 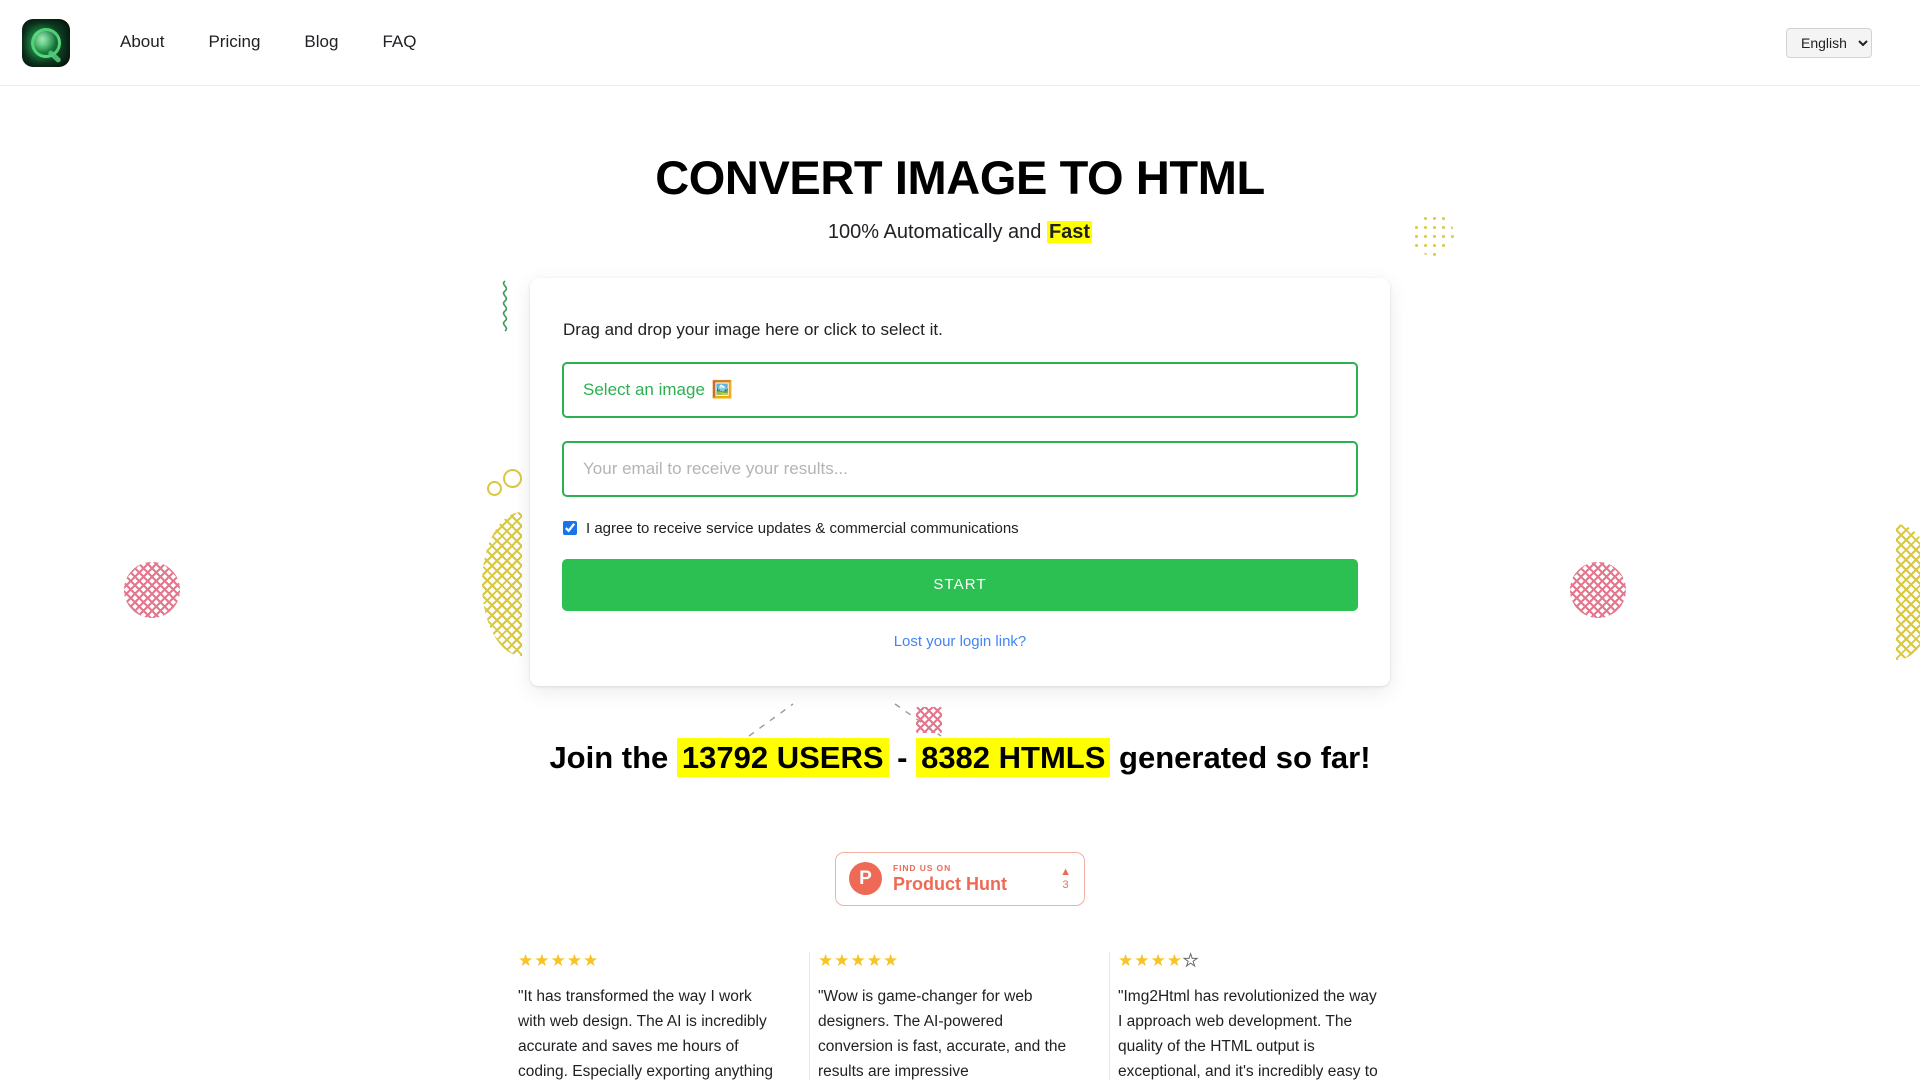 What do you see at coordinates (922, 867) in the screenshot?
I see `product-hunt-toplabel: FIND US ON` at bounding box center [922, 867].